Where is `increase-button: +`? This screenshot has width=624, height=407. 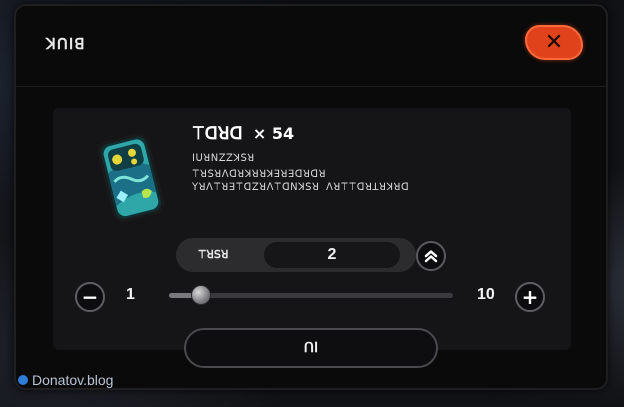 increase-button: + is located at coordinates (530, 297).